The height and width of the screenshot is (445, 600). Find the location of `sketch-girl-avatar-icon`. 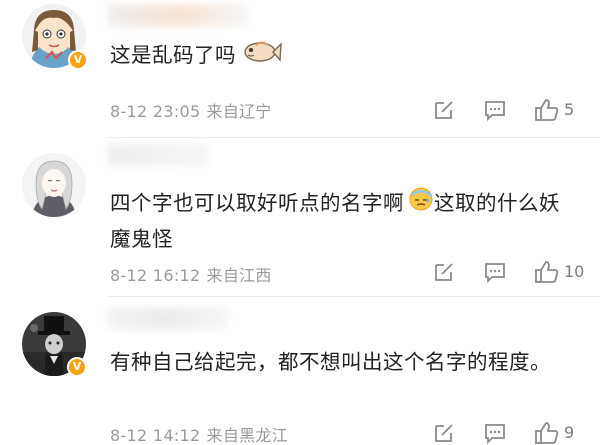

sketch-girl-avatar-icon is located at coordinates (54, 185).